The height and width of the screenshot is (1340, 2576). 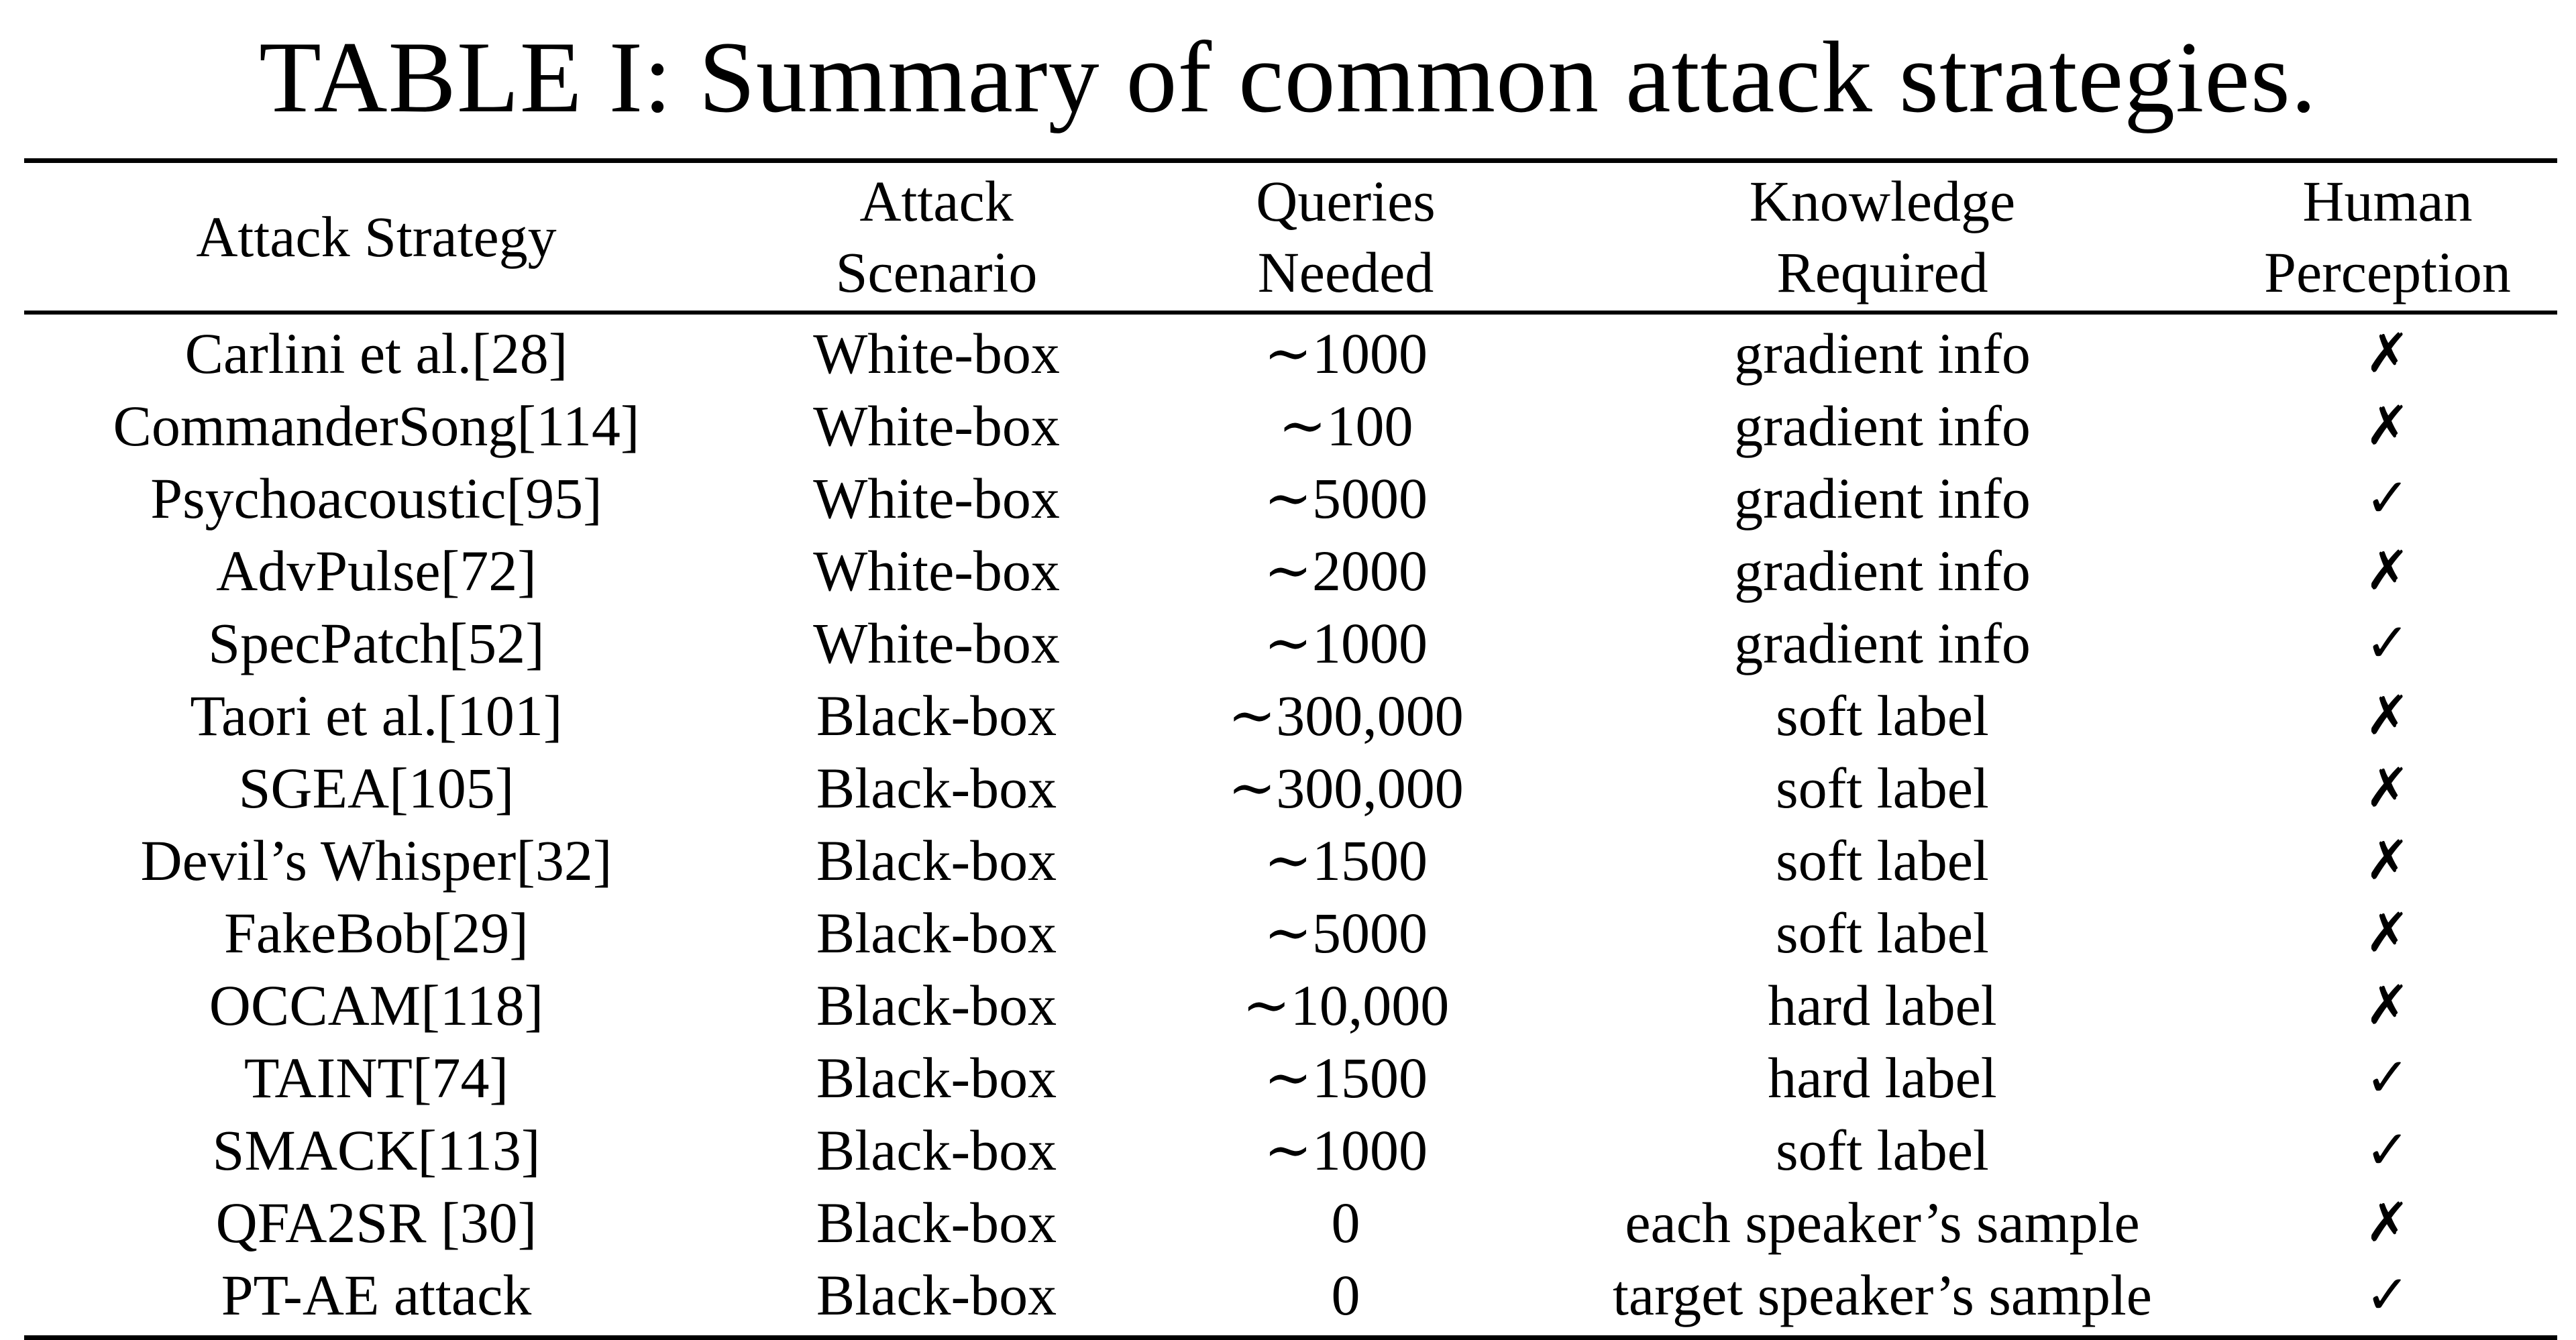 What do you see at coordinates (1882, 272) in the screenshot?
I see `header-knowledge-required-line2: Required` at bounding box center [1882, 272].